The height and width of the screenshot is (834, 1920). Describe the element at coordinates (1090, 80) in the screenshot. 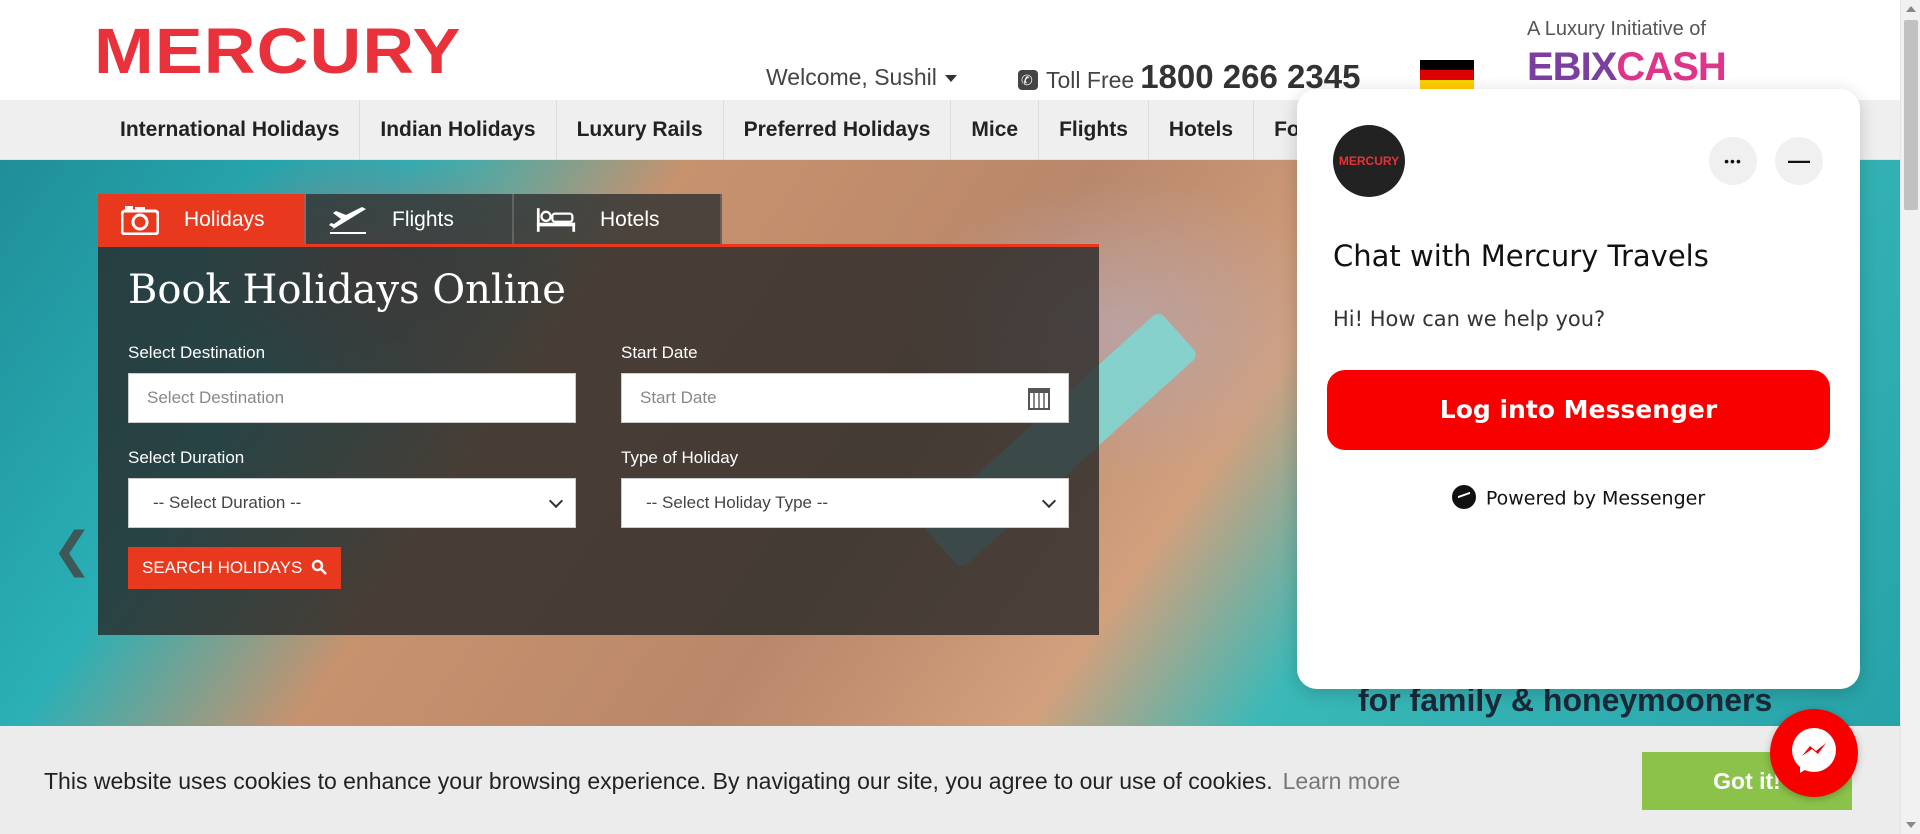

I see `toll-free-label: Toll Free` at that location.